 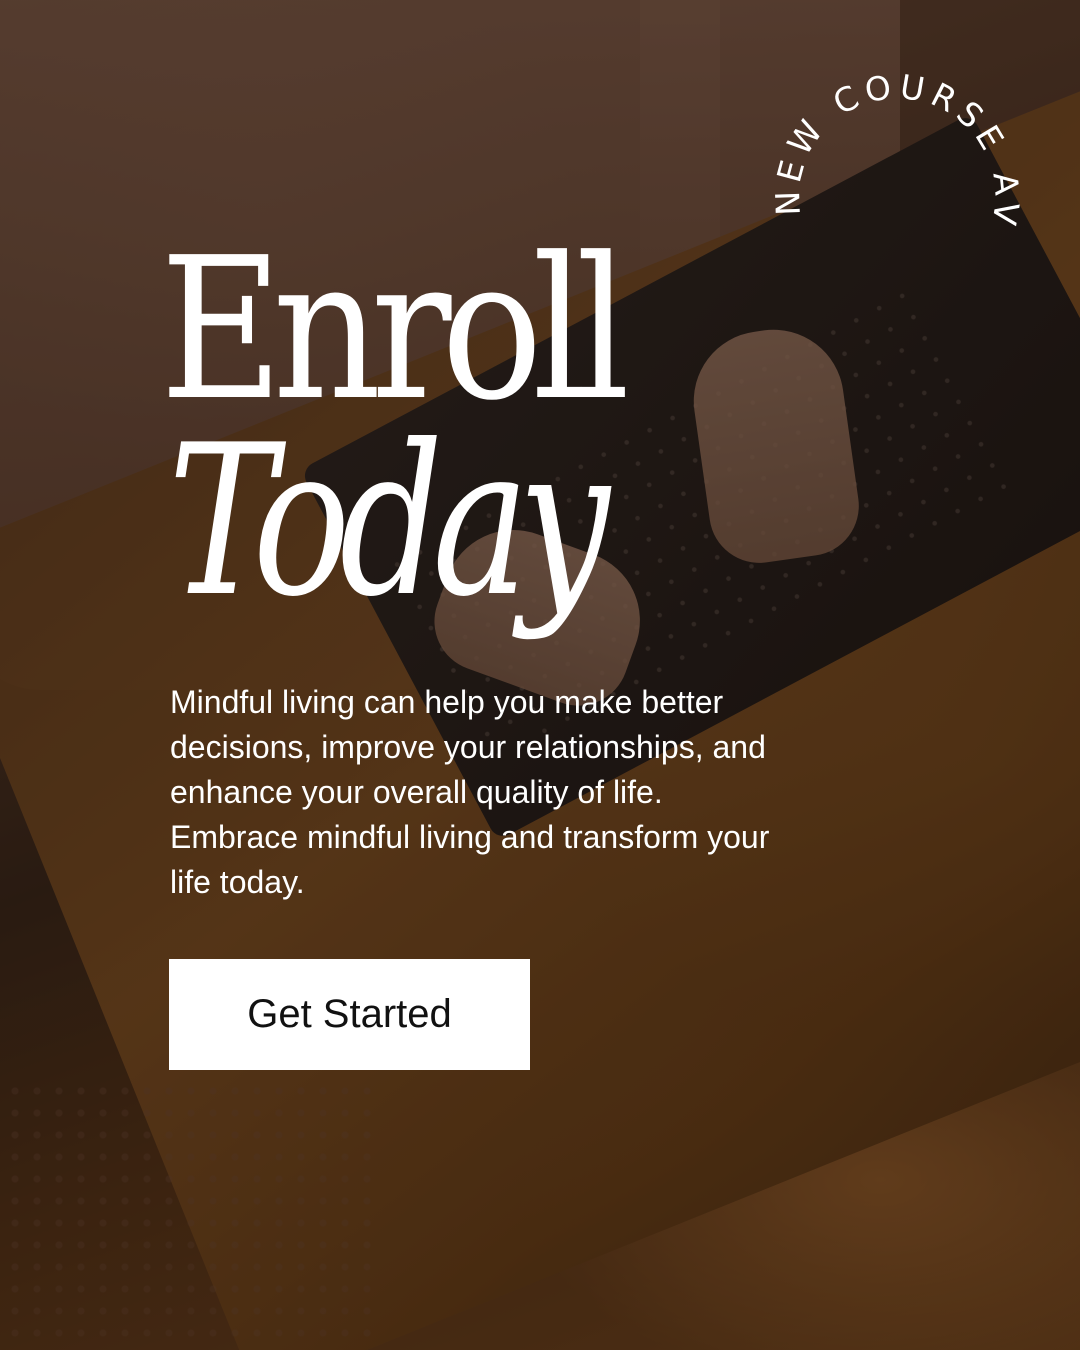 I want to click on headline-today: Today, so click(x=389, y=522).